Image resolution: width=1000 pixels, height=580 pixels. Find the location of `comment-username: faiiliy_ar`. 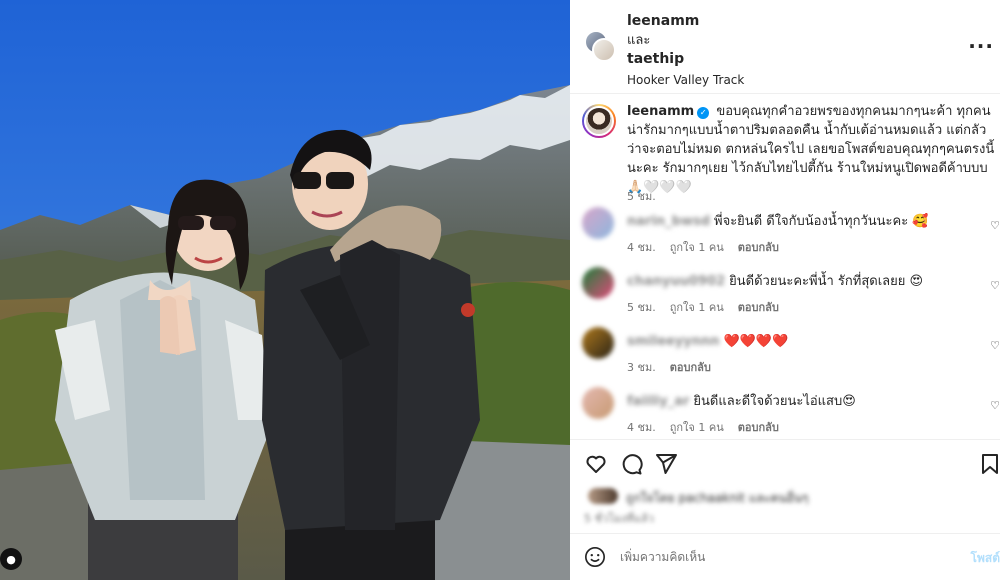

comment-username: faiiliy_ar is located at coordinates (658, 402).